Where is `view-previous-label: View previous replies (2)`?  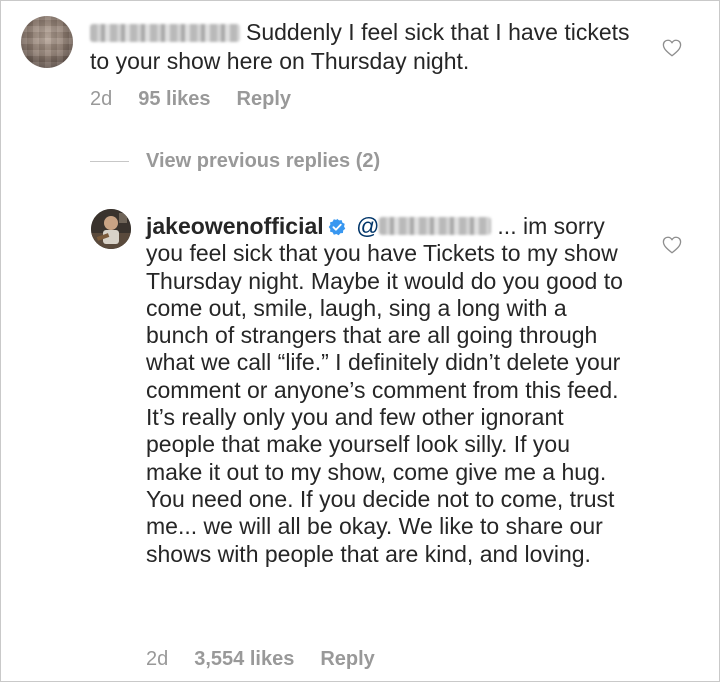 view-previous-label: View previous replies (2) is located at coordinates (263, 161).